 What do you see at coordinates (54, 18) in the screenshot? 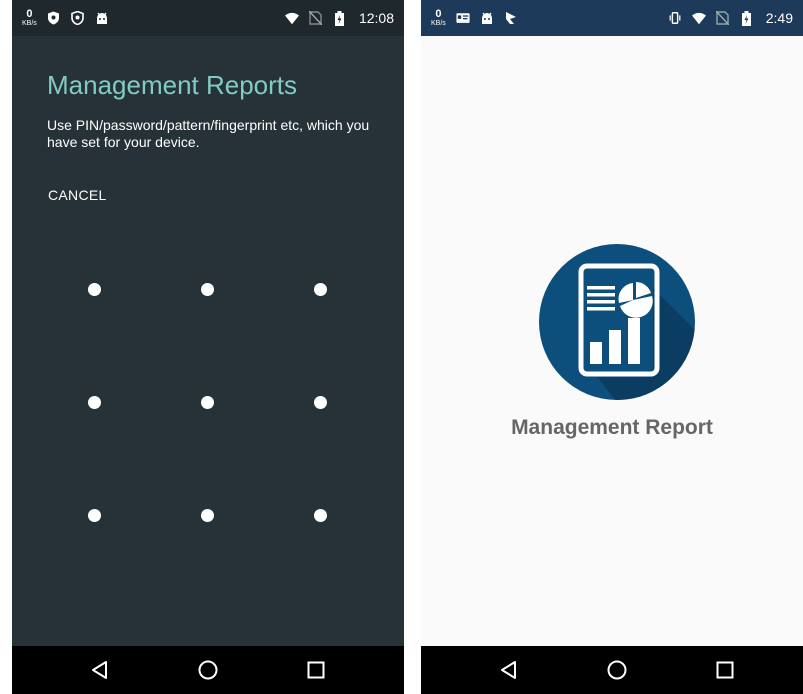
I see `shield-icon` at bounding box center [54, 18].